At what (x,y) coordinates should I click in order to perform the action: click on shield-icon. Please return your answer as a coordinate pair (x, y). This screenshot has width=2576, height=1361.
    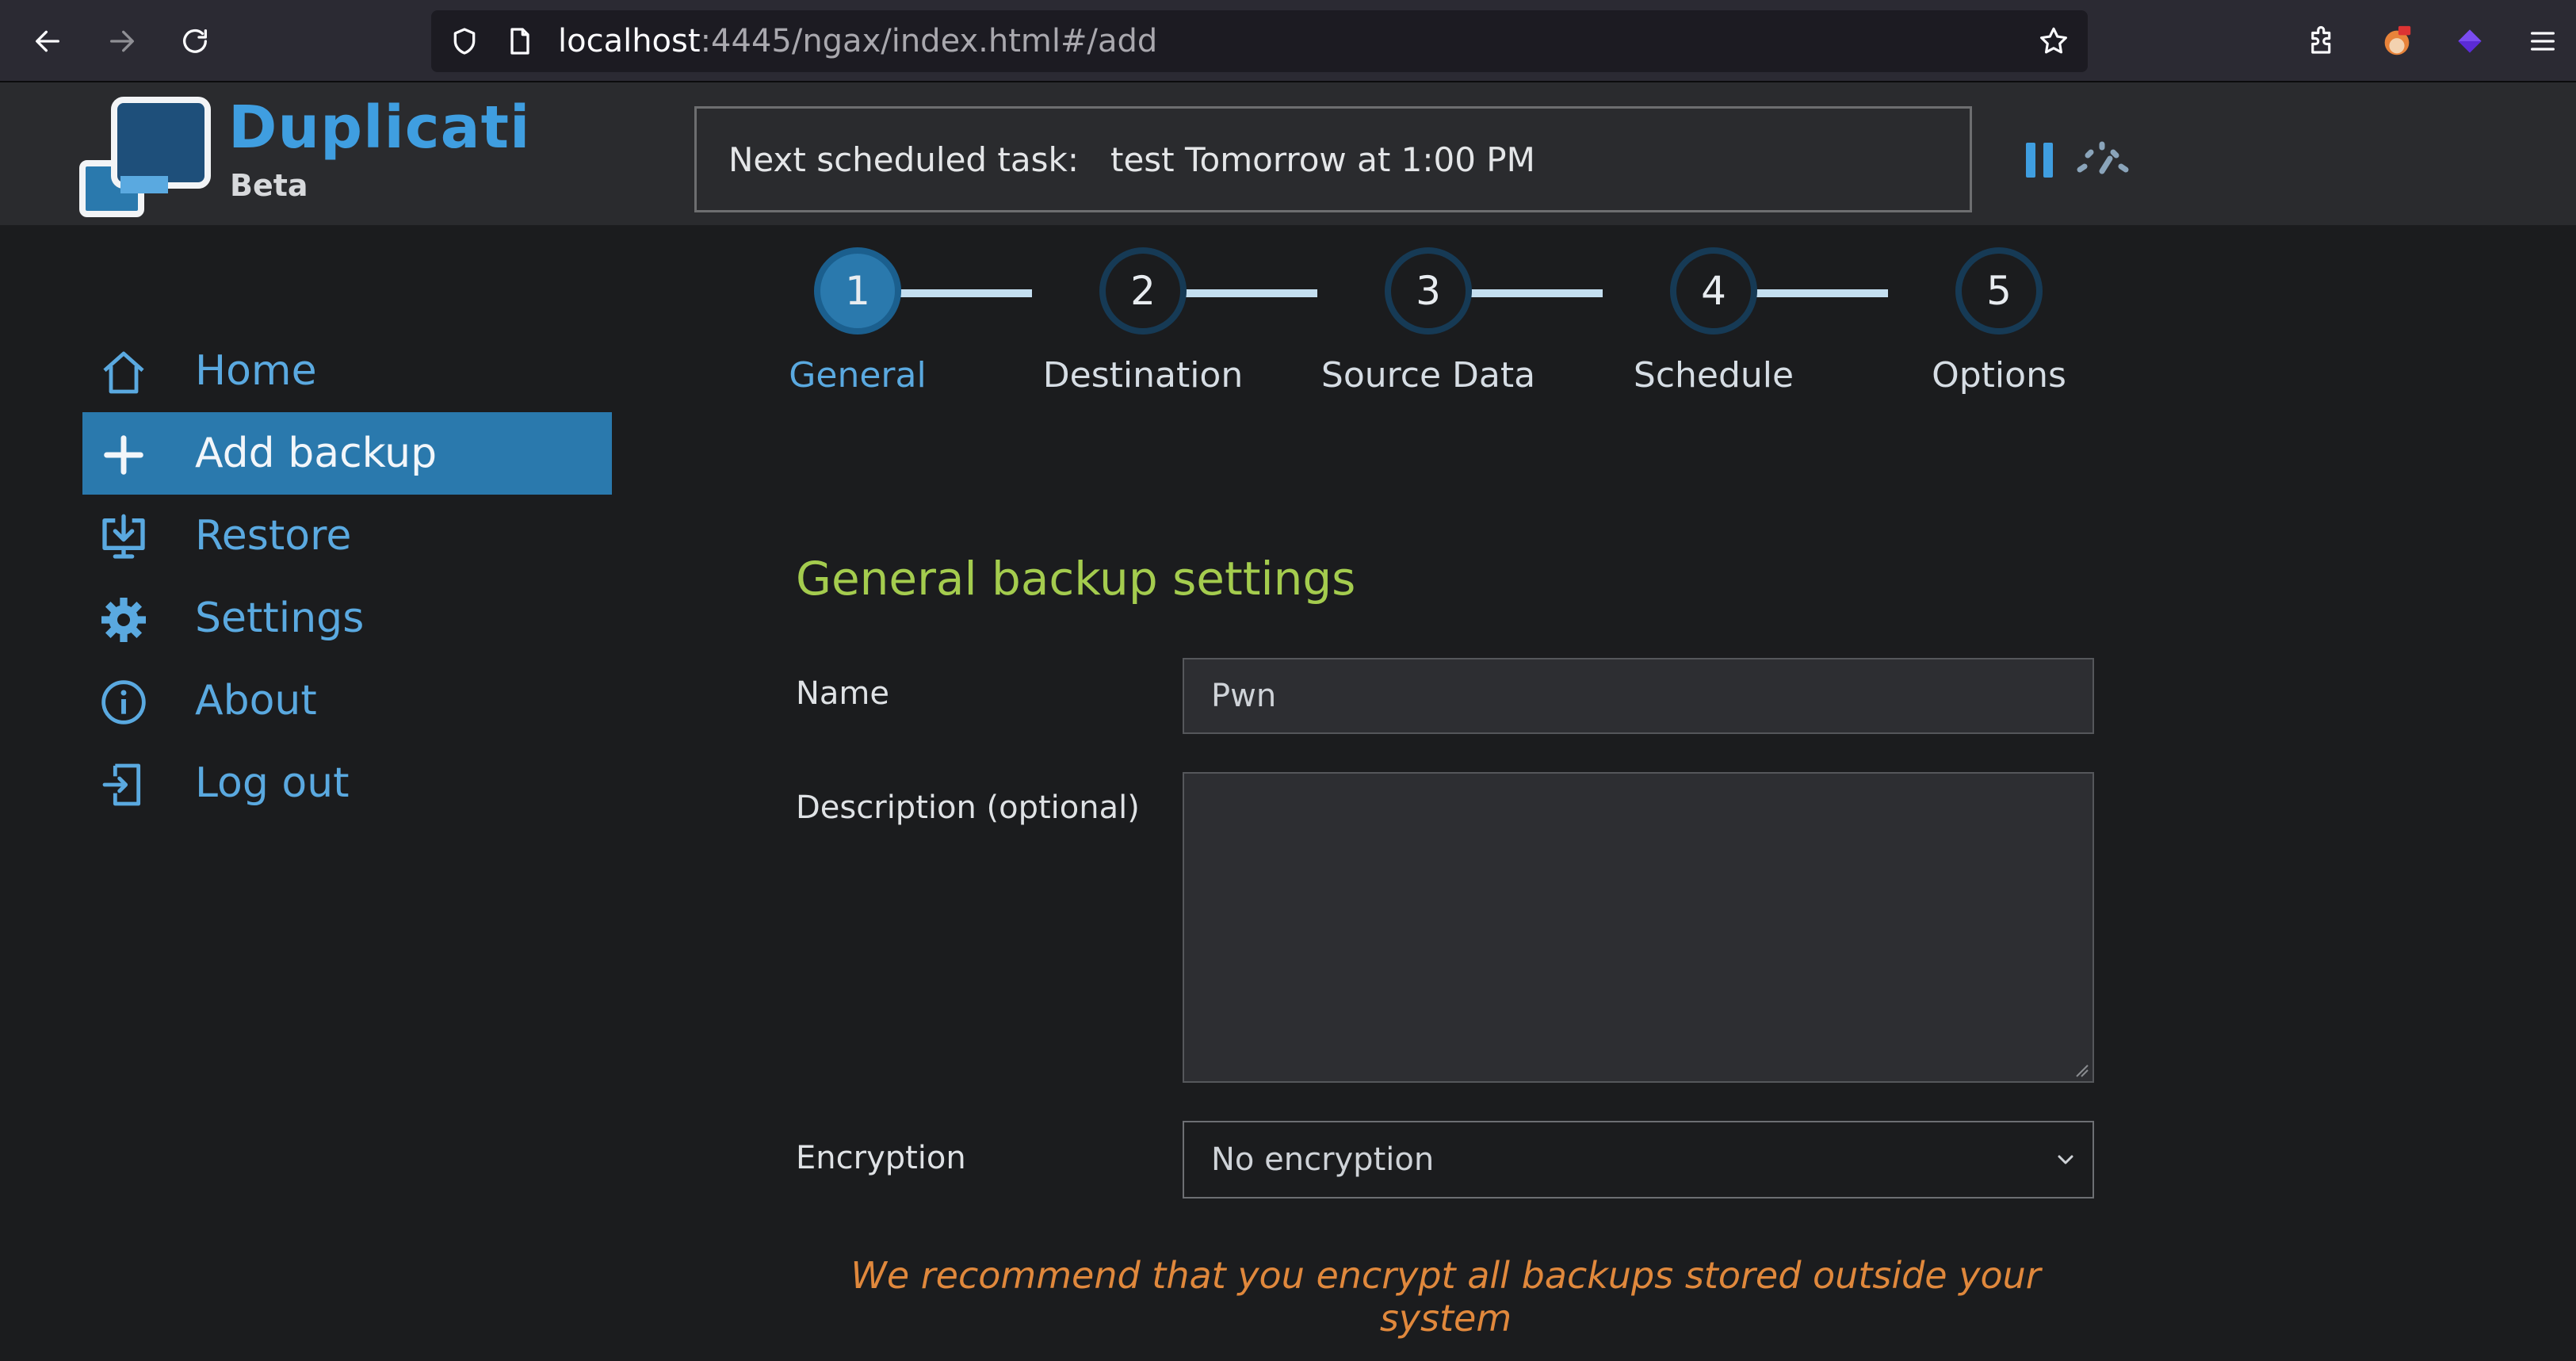
    Looking at the image, I should click on (465, 41).